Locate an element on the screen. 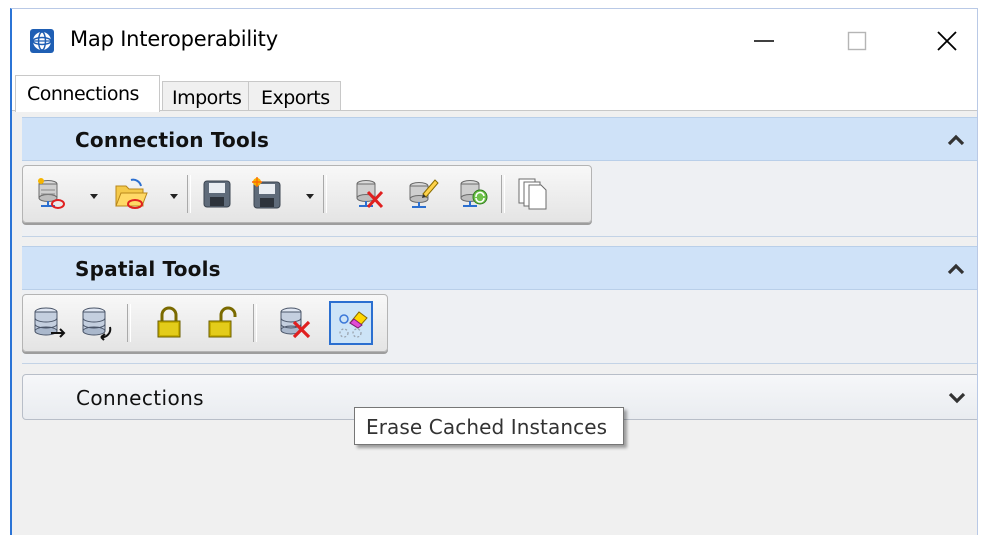 The height and width of the screenshot is (535, 982). database-export-button is located at coordinates (49, 323).